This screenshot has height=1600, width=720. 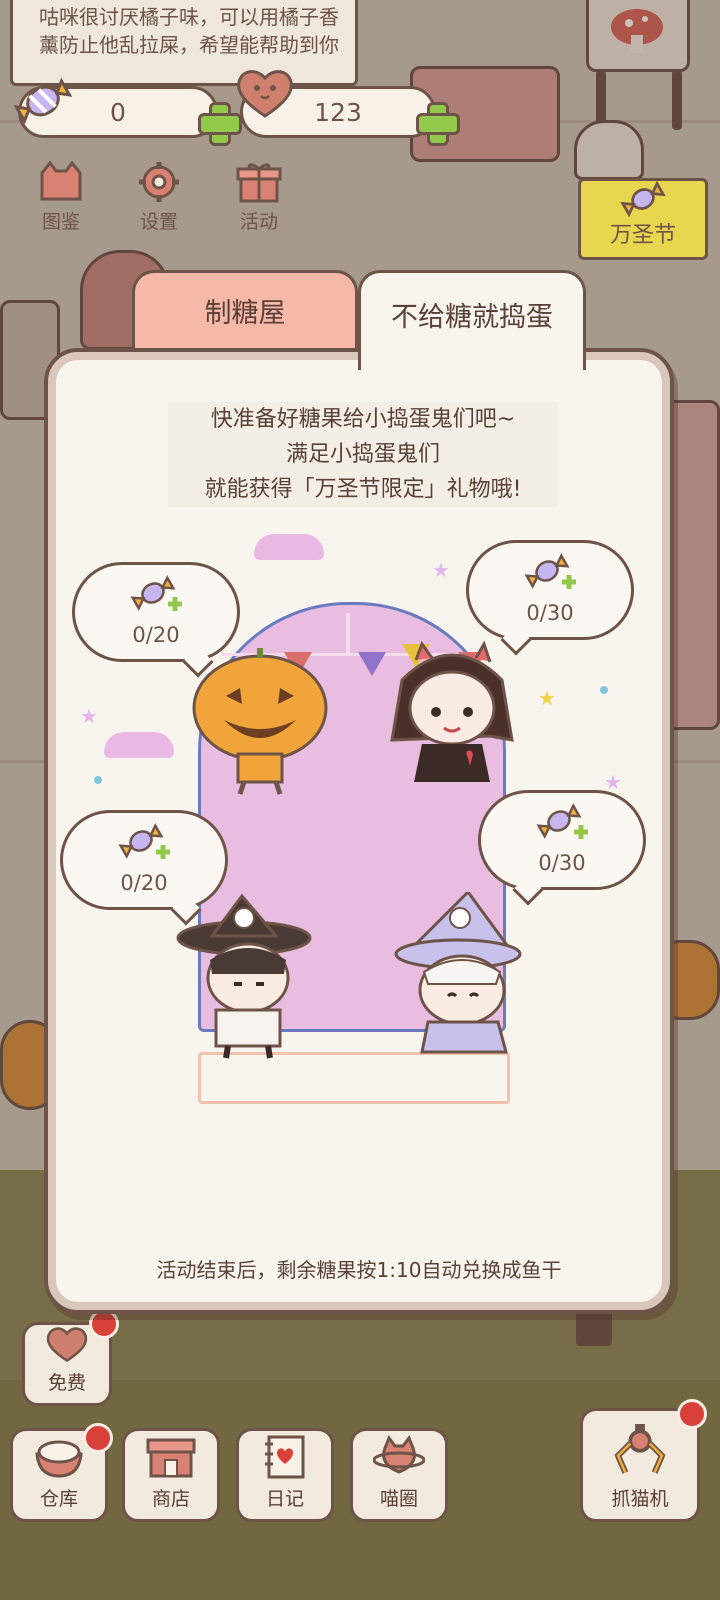 What do you see at coordinates (61, 181) in the screenshot?
I see `cat-book-icon` at bounding box center [61, 181].